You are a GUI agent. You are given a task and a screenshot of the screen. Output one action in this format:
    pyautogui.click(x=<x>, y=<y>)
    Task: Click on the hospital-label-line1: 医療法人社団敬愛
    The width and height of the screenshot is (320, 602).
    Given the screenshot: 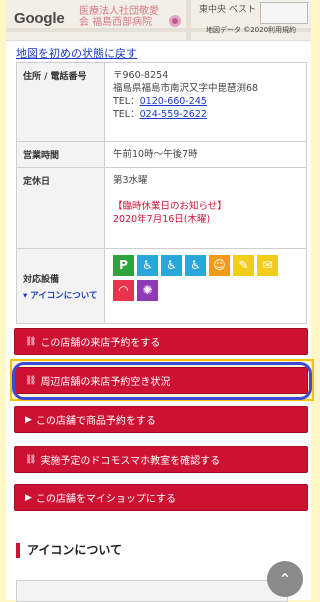 What is the action you would take?
    pyautogui.click(x=119, y=11)
    